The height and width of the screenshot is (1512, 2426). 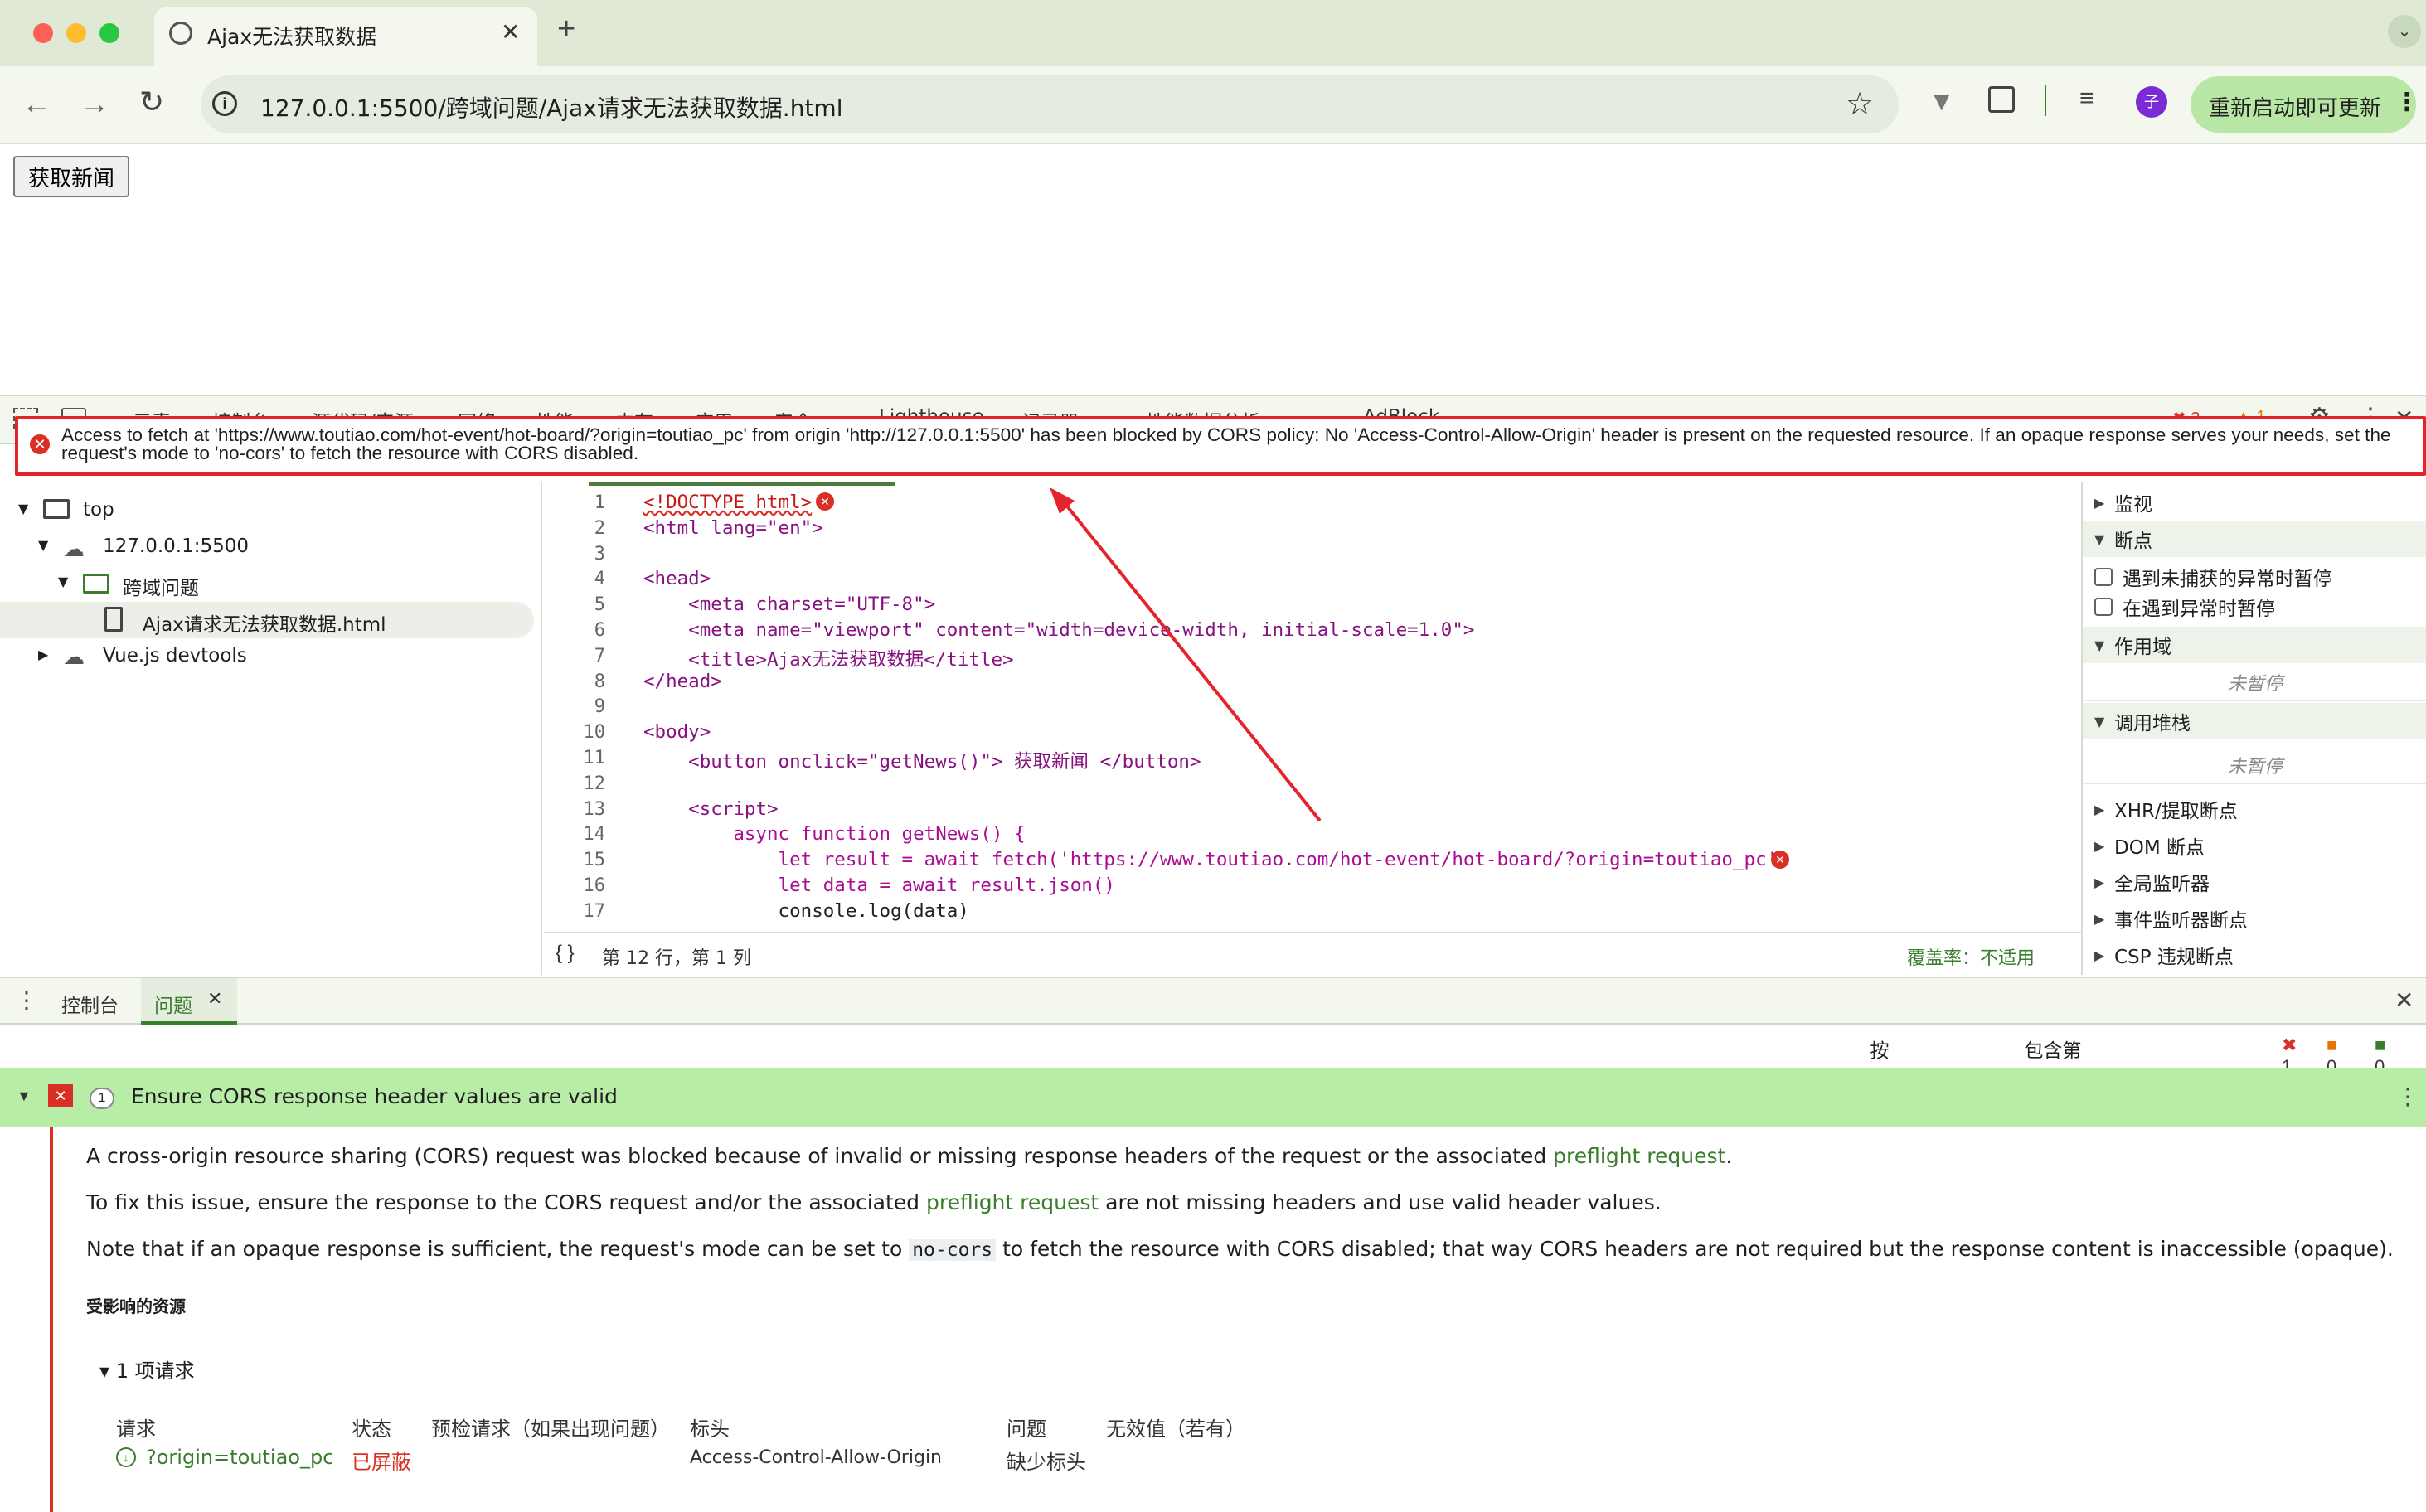 I want to click on editor-status-bar: { } 第 12 行，第 1 列 覆盖率：不适用, so click(x=1312, y=953).